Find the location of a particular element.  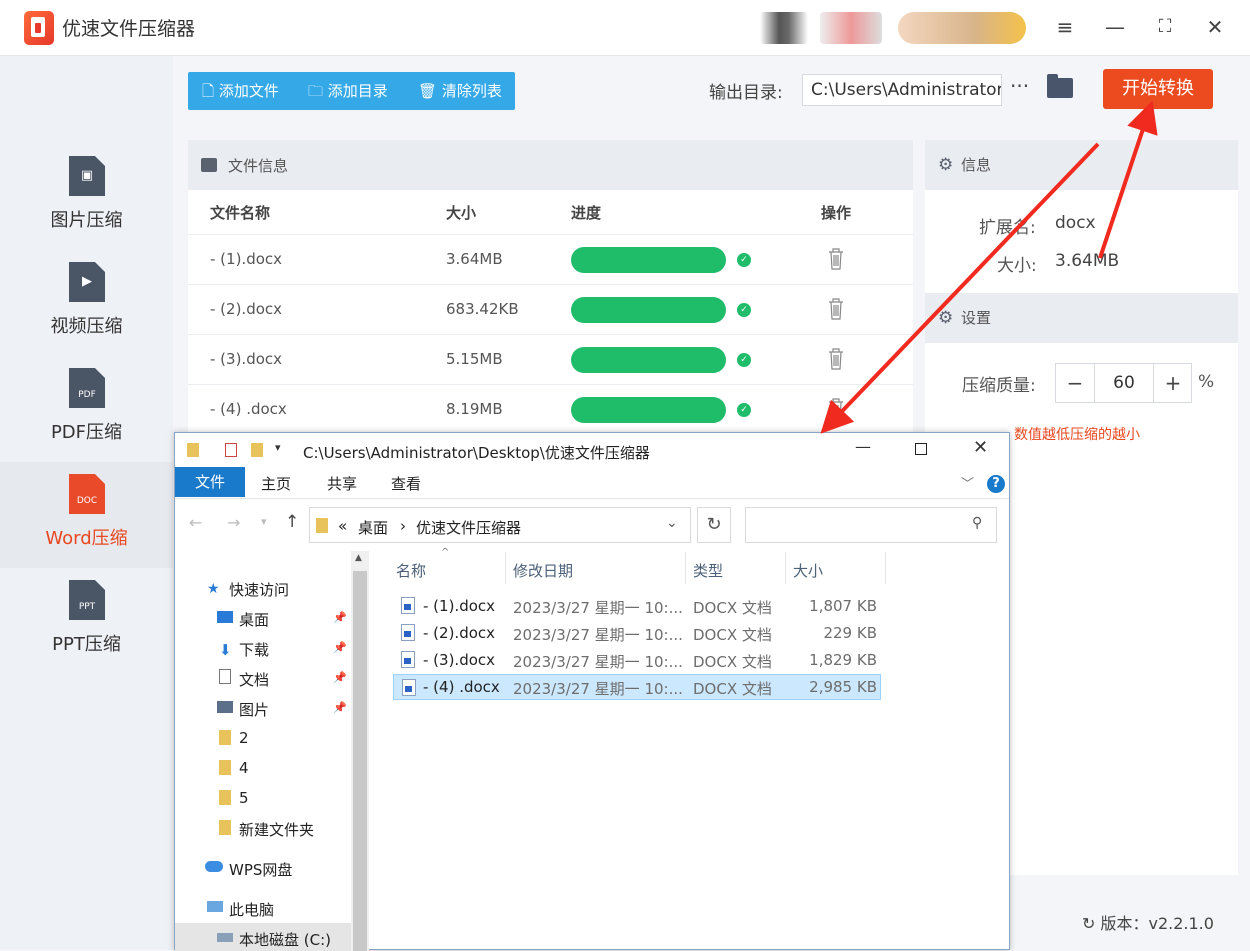

browse-more-button: ··· is located at coordinates (1019, 86).